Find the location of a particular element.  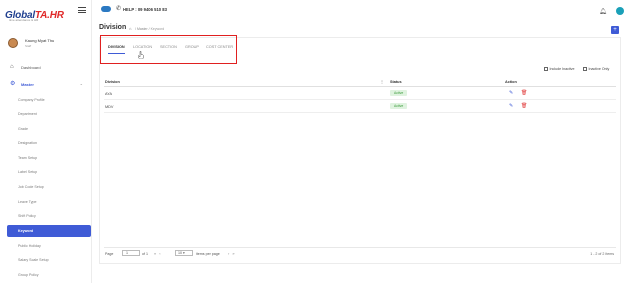

page-number-input: 1 is located at coordinates (131, 253).